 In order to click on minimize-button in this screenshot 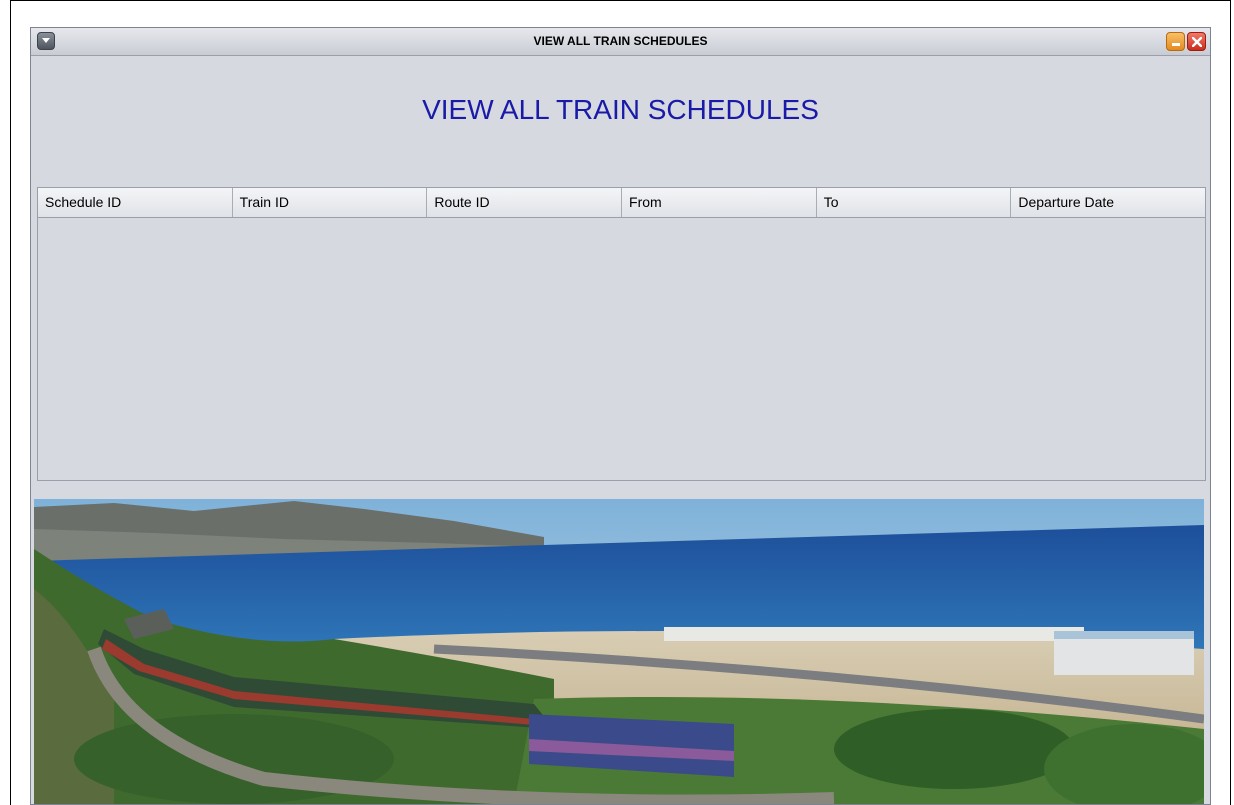, I will do `click(1175, 41)`.